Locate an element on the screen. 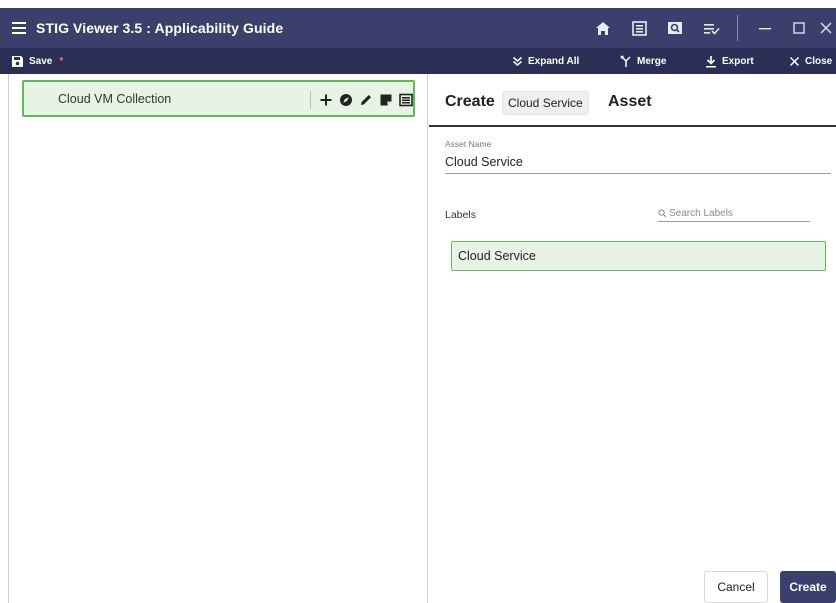  merge-button: Merge is located at coordinates (643, 61).